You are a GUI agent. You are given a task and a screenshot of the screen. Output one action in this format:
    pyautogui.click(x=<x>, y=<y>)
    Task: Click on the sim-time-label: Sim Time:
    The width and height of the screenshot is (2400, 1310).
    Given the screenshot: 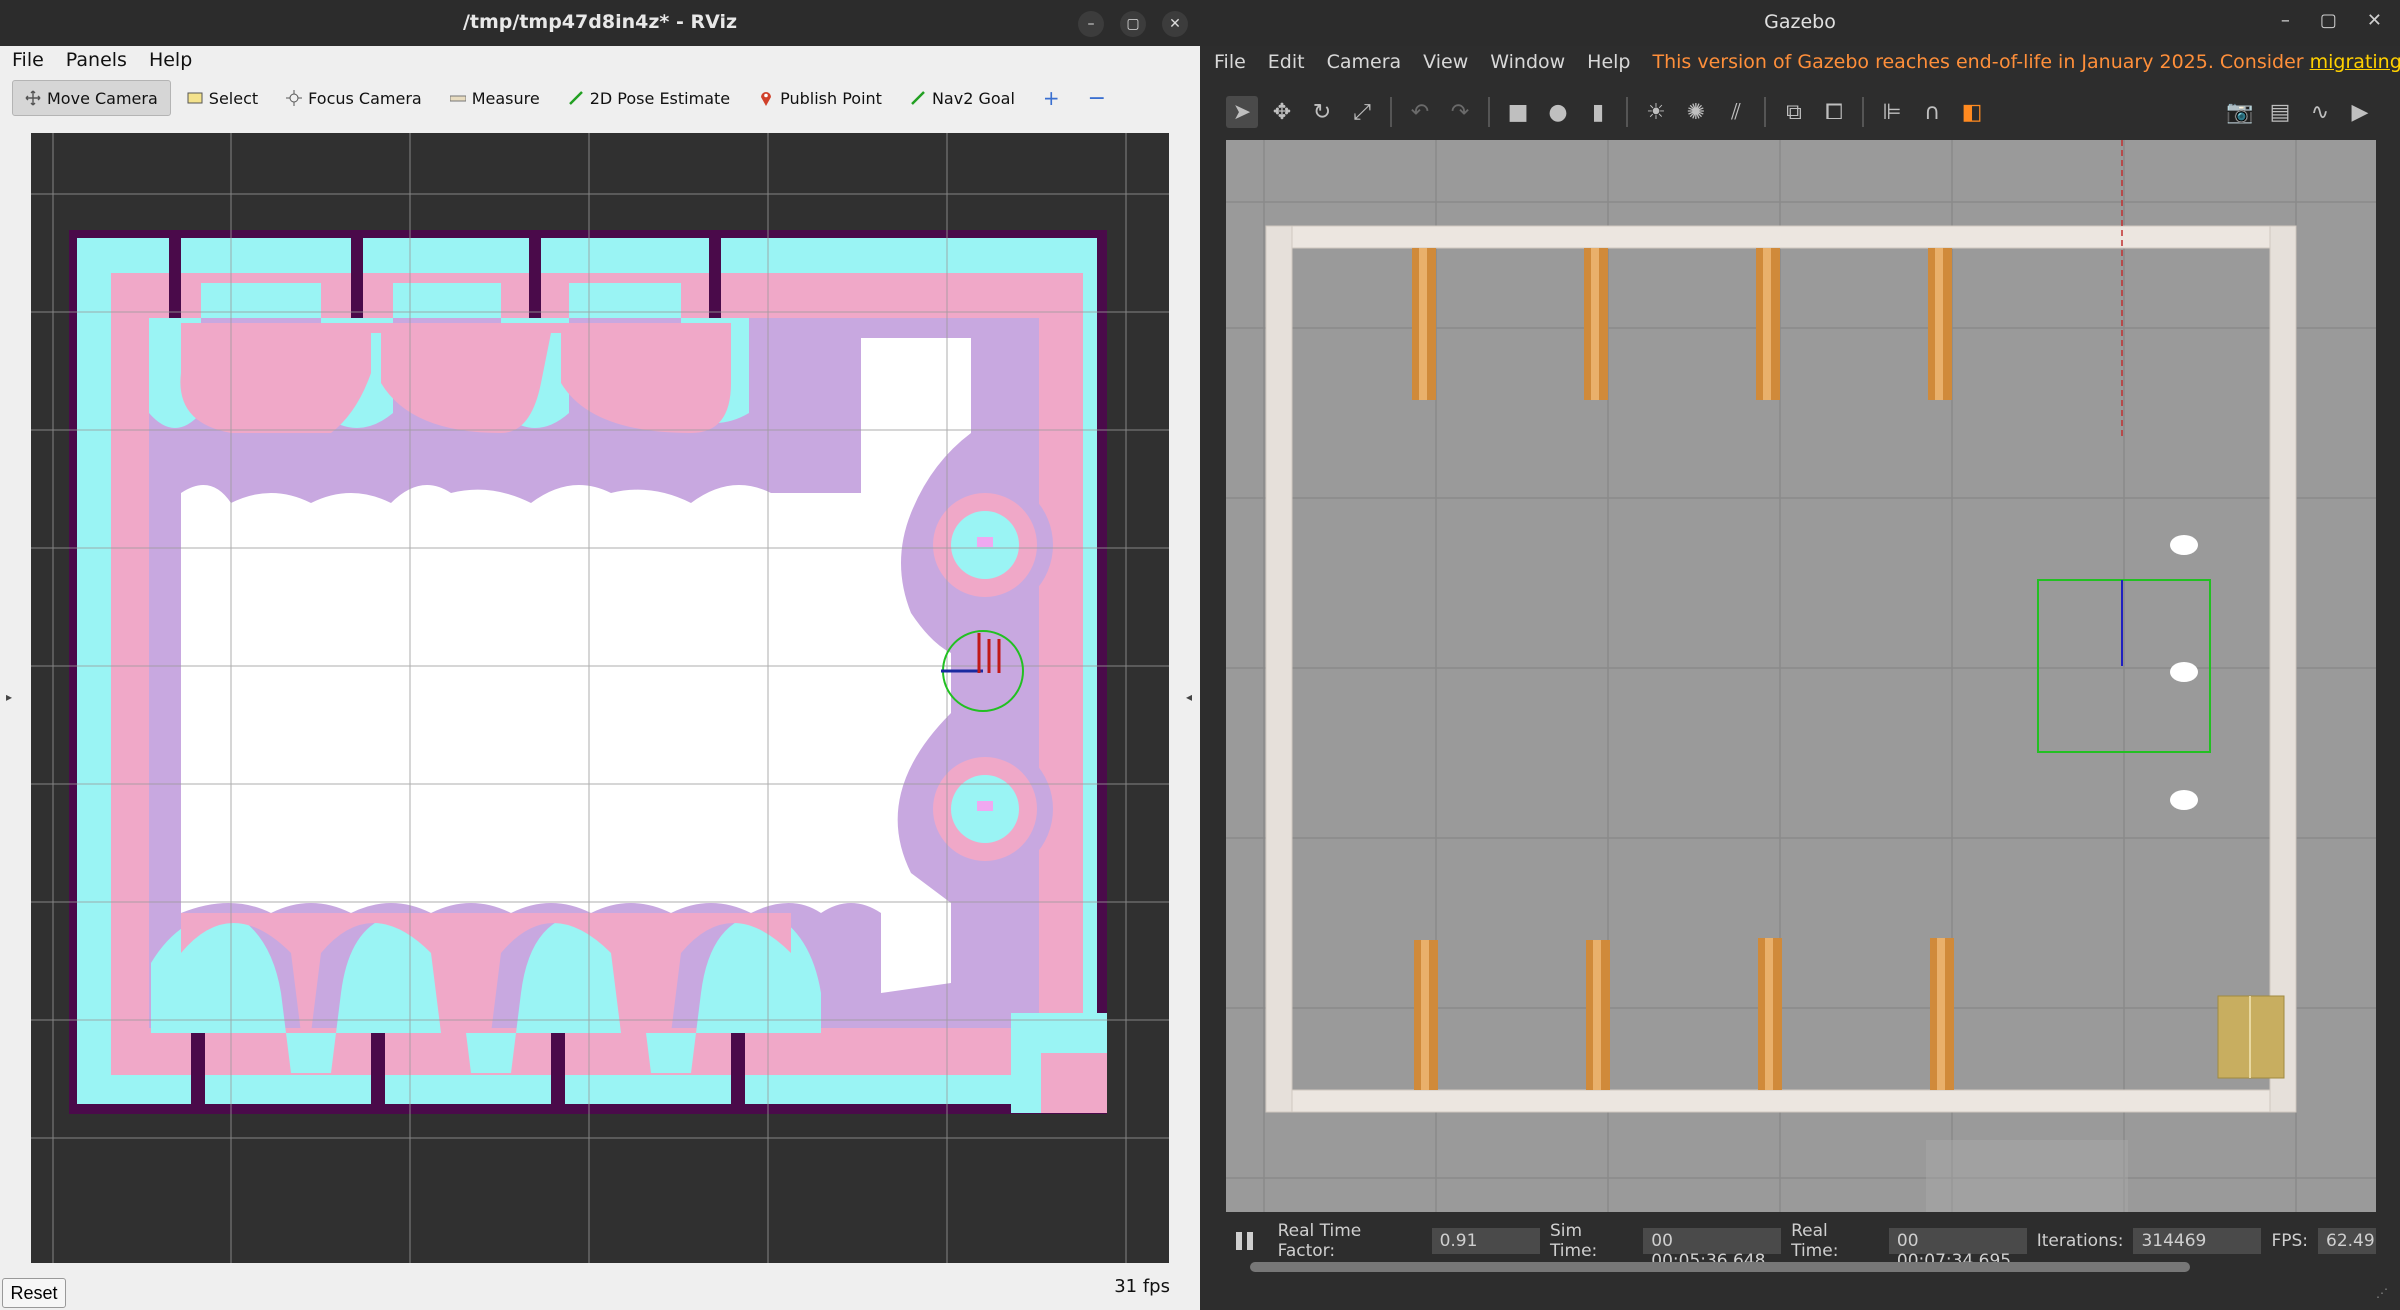 What is the action you would take?
    pyautogui.click(x=1573, y=1241)
    